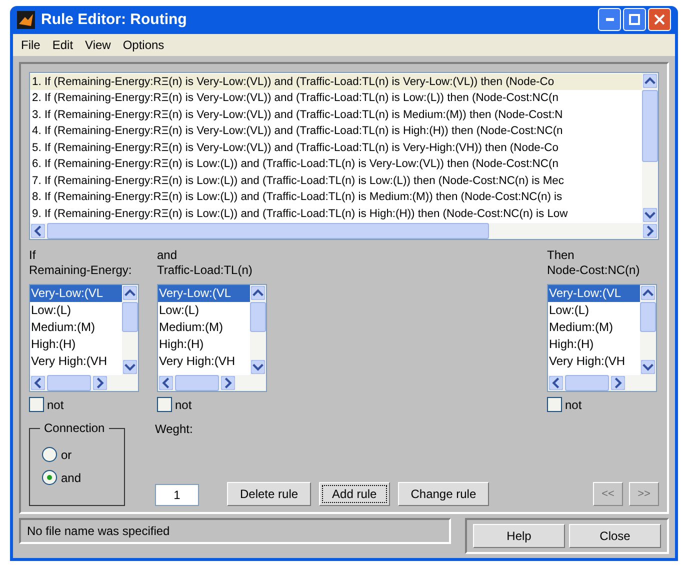 Image resolution: width=686 pixels, height=565 pixels. What do you see at coordinates (336, 82) in the screenshot?
I see `rule-item: 1. If (Remaining-Energy:RΞ(n) is Very-Low:(VL)) and (Traffic-Load:TL(n) is Very-Low:(VL)) then (Node-Co` at bounding box center [336, 82].